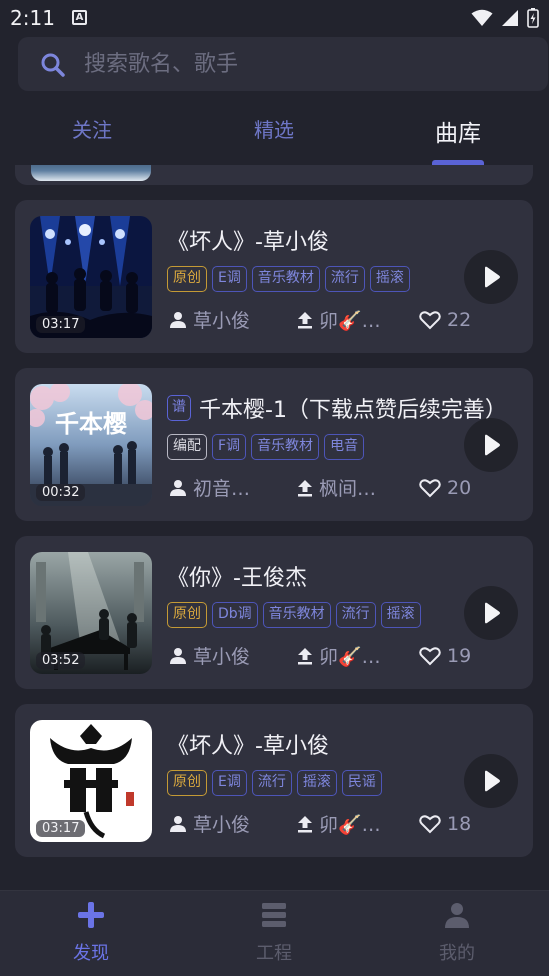 This screenshot has height=976, width=549. I want to click on tag-genre: 摇滚, so click(400, 615).